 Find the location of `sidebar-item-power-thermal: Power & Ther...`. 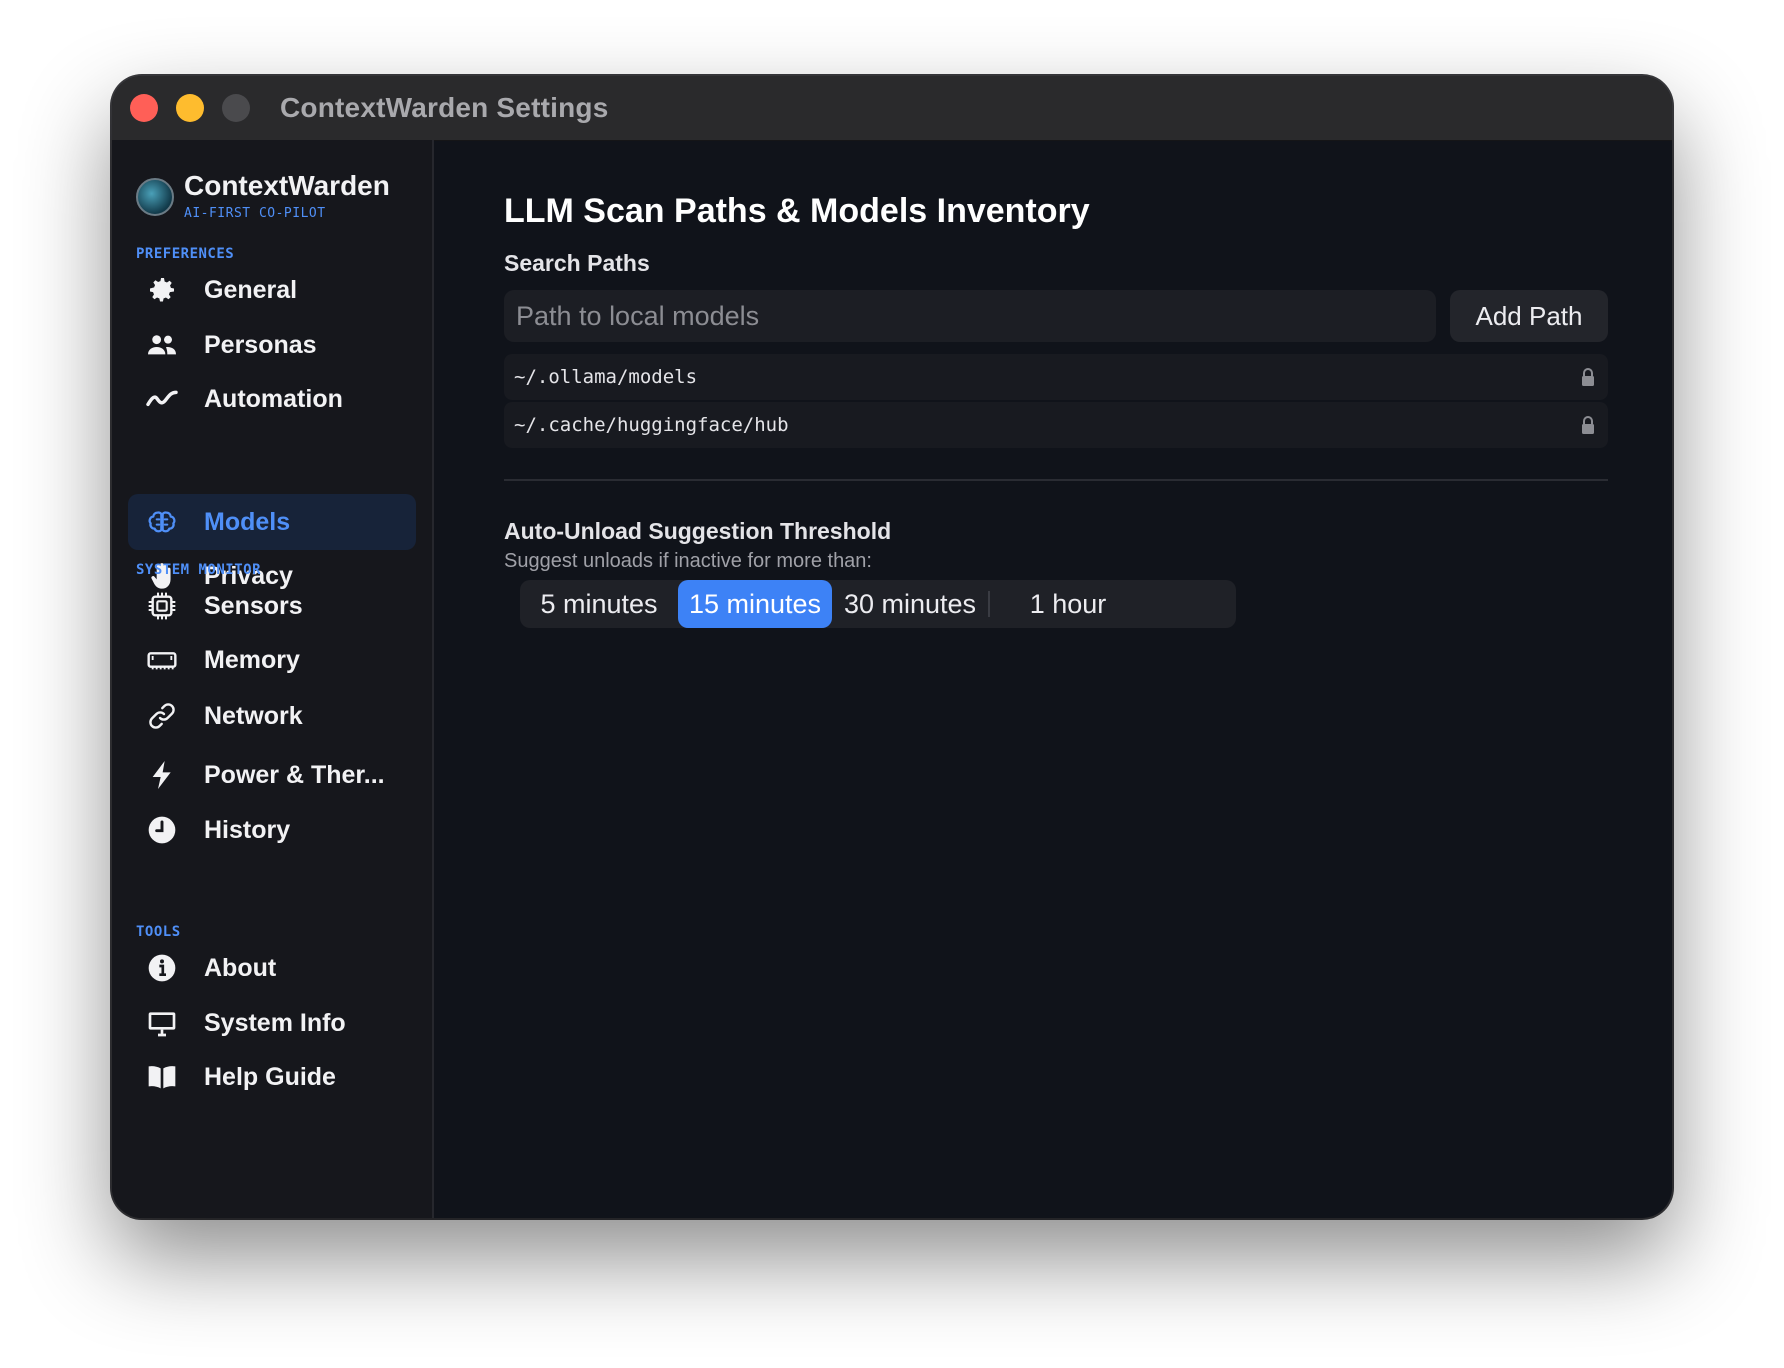

sidebar-item-power-thermal: Power & Ther... is located at coordinates (272, 775).